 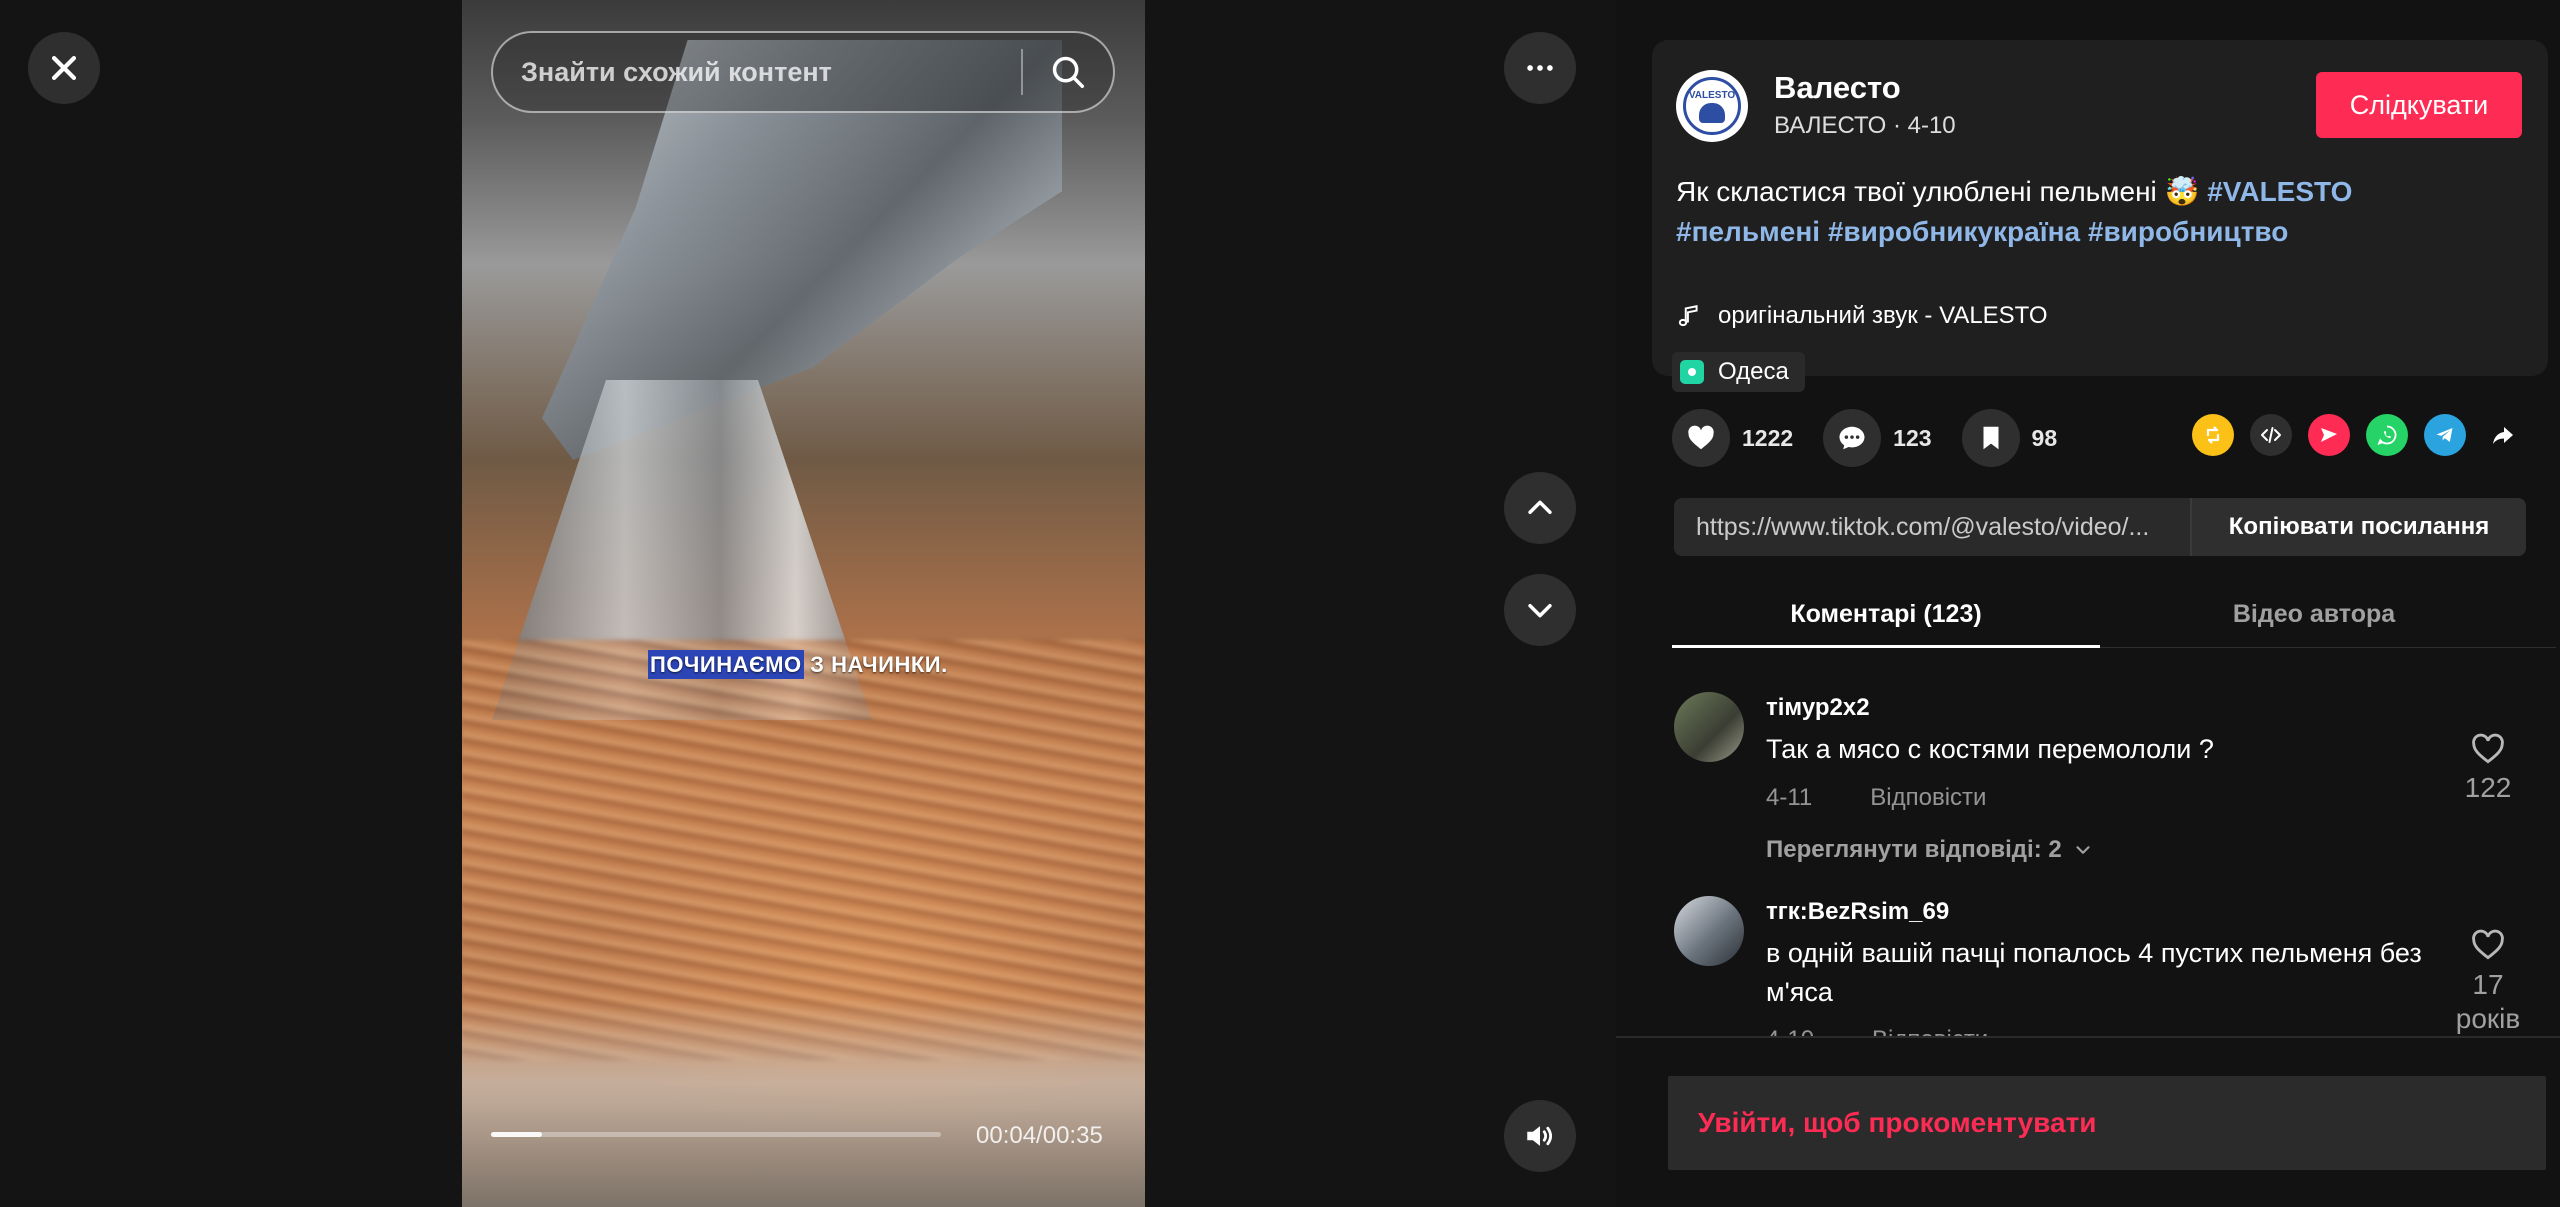 I want to click on save-count: 98, so click(x=2044, y=437).